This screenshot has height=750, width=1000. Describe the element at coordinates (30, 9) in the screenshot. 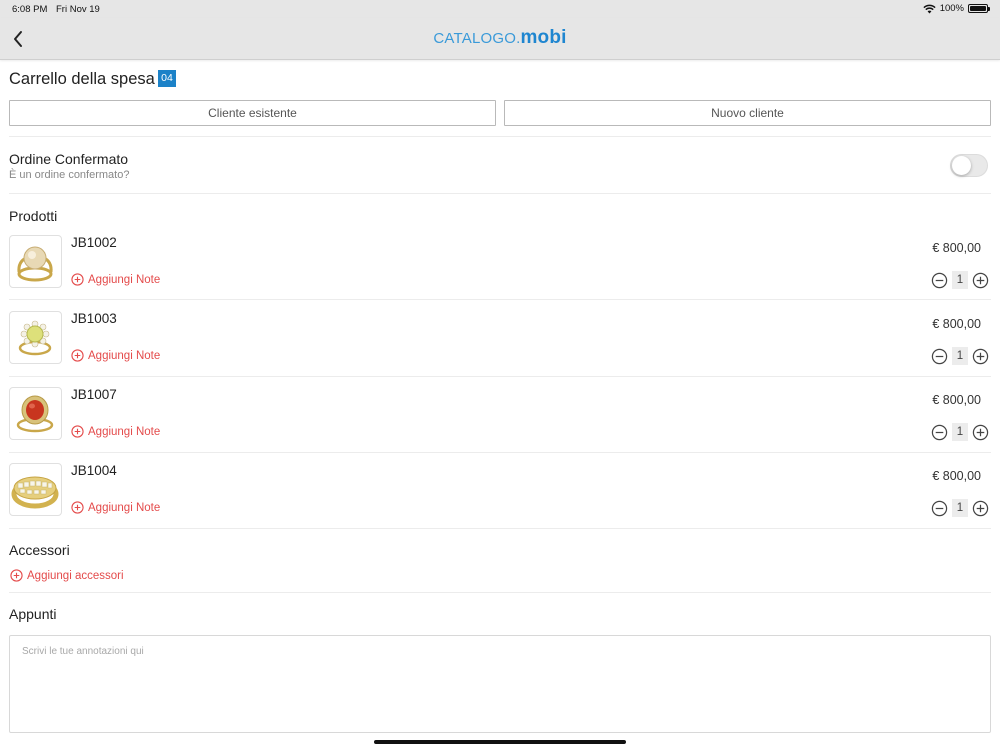

I see `status-time: 6:08 PM` at that location.